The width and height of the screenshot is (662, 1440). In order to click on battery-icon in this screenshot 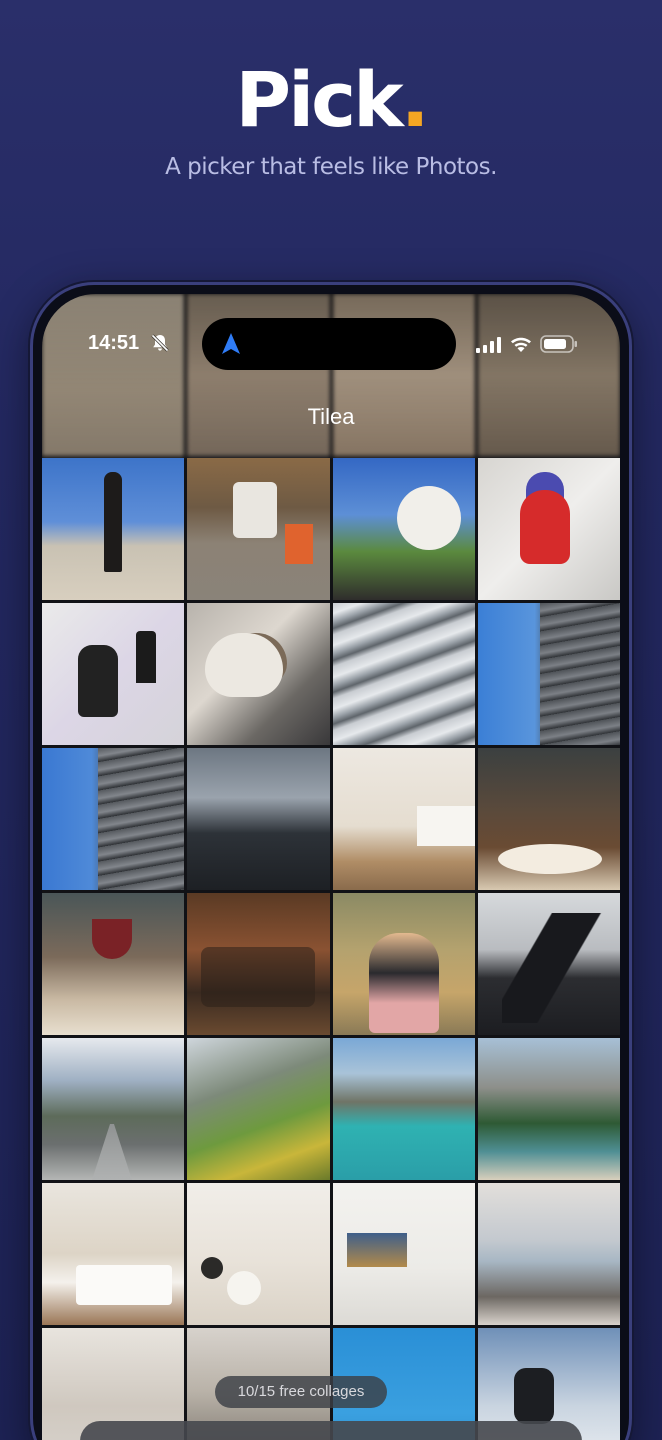, I will do `click(558, 344)`.